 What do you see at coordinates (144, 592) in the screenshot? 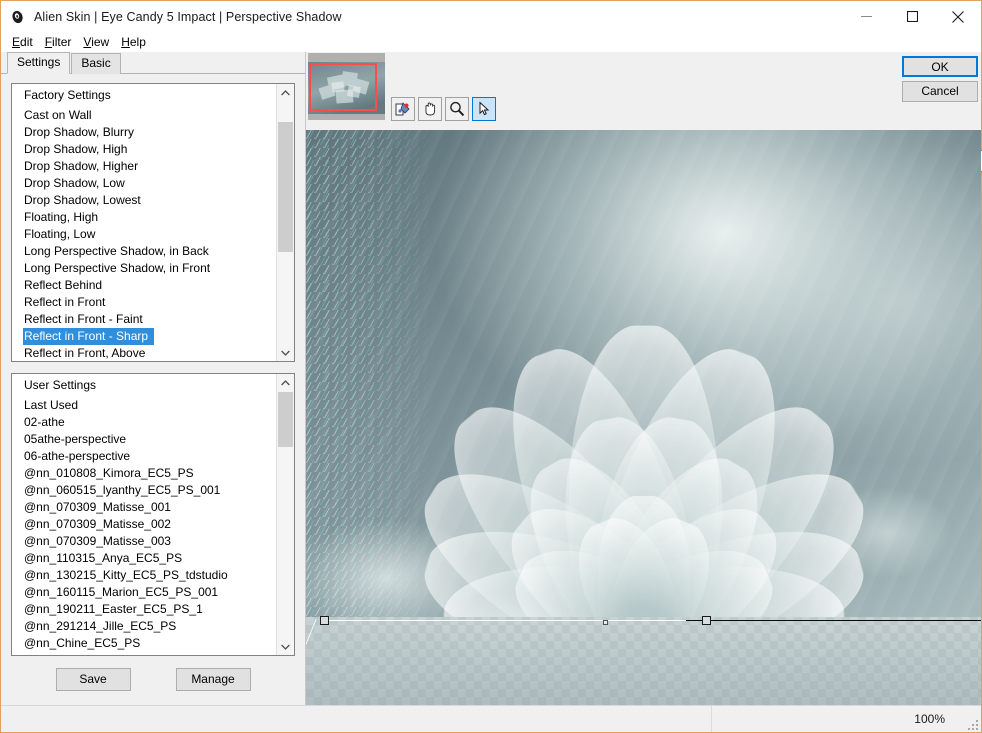
I see `list-item: @nn_160115_Marion_EC5_PS_001` at bounding box center [144, 592].